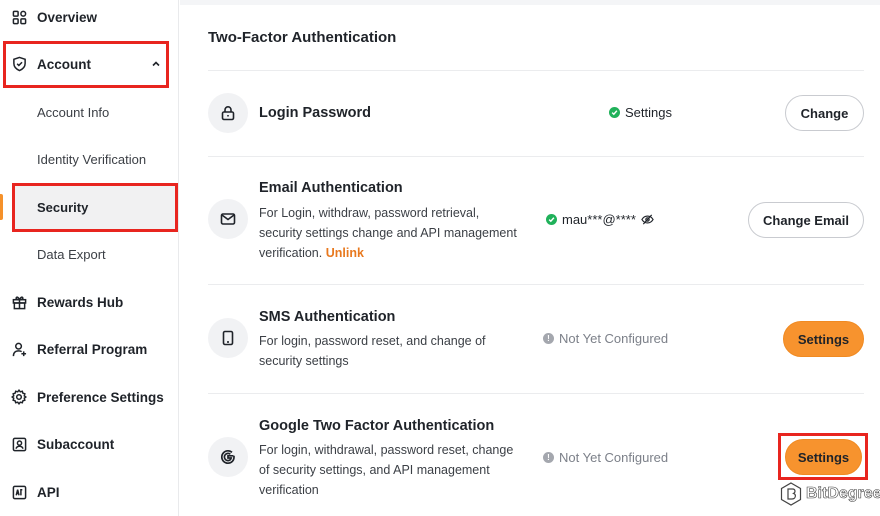  I want to click on sidebar-item-overview: Overview, so click(89, 18).